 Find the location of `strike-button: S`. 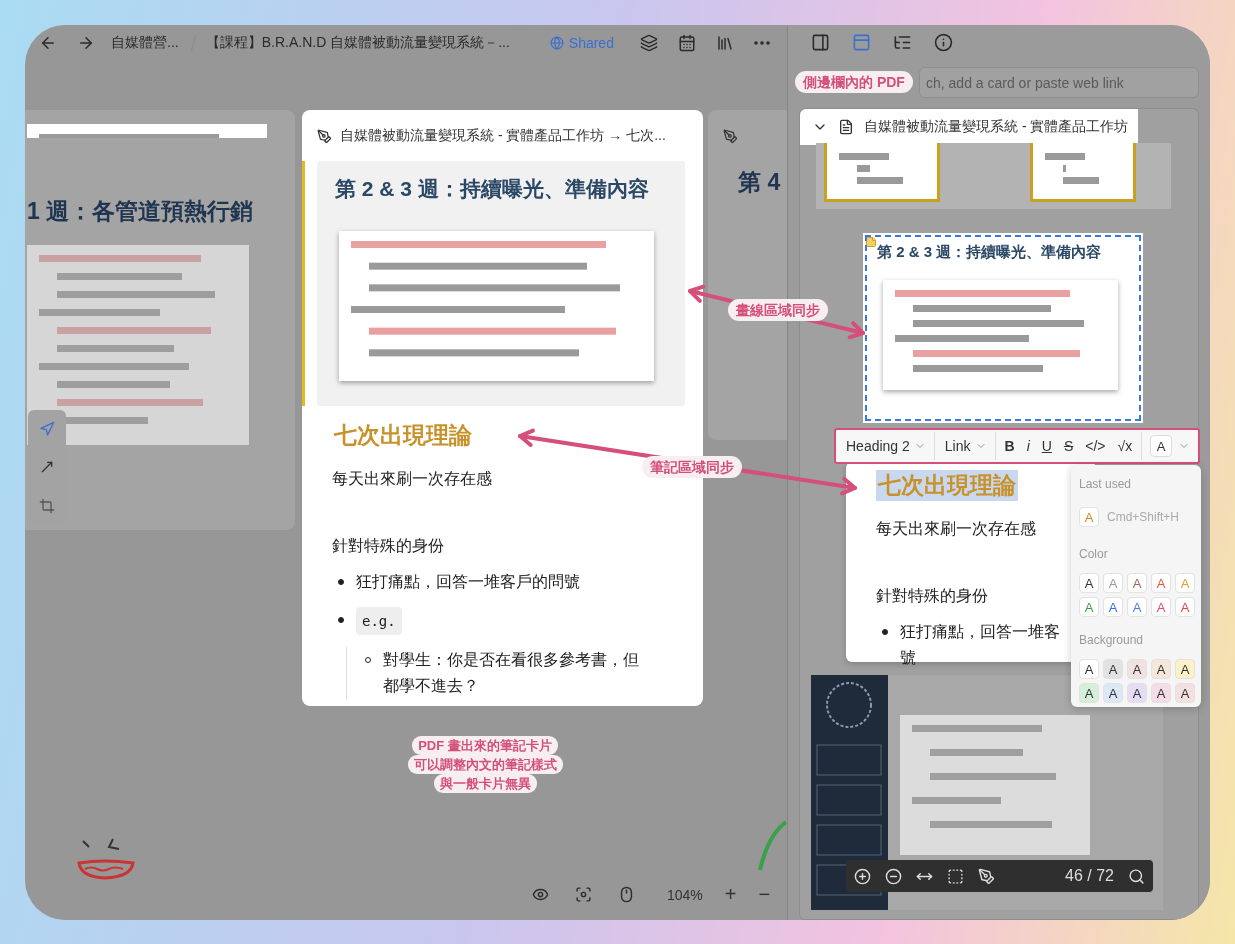

strike-button: S is located at coordinates (1068, 446).